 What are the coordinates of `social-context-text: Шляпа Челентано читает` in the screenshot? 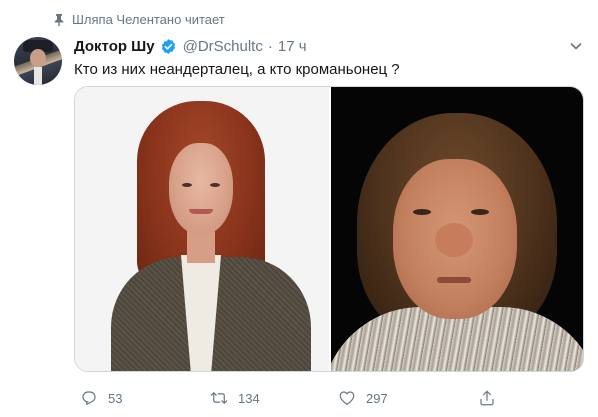 It's located at (148, 19).